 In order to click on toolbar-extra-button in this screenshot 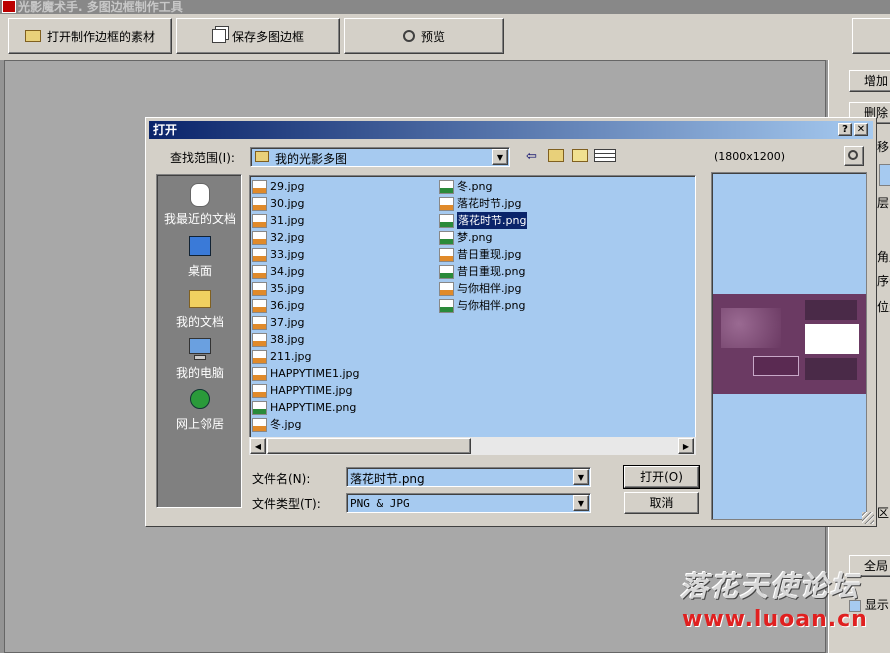, I will do `click(871, 36)`.